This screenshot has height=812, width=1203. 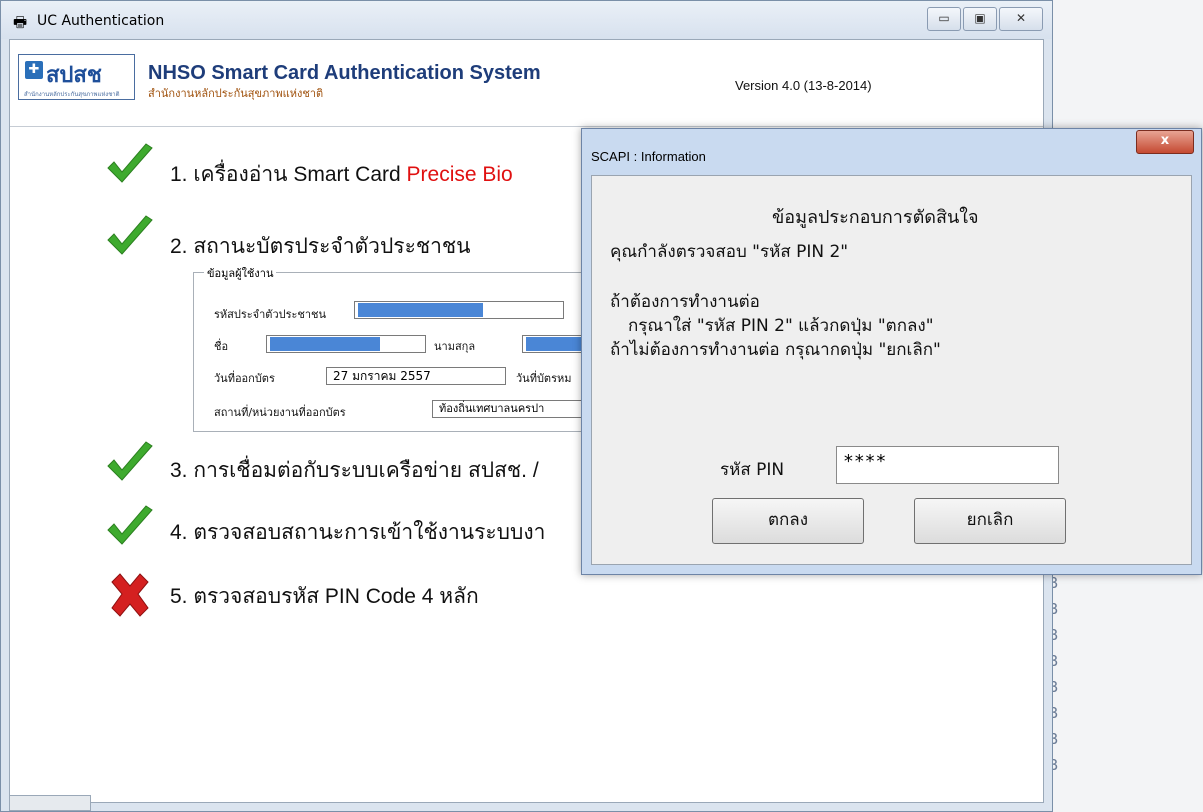 I want to click on cross-fail-icon, so click(x=130, y=595).